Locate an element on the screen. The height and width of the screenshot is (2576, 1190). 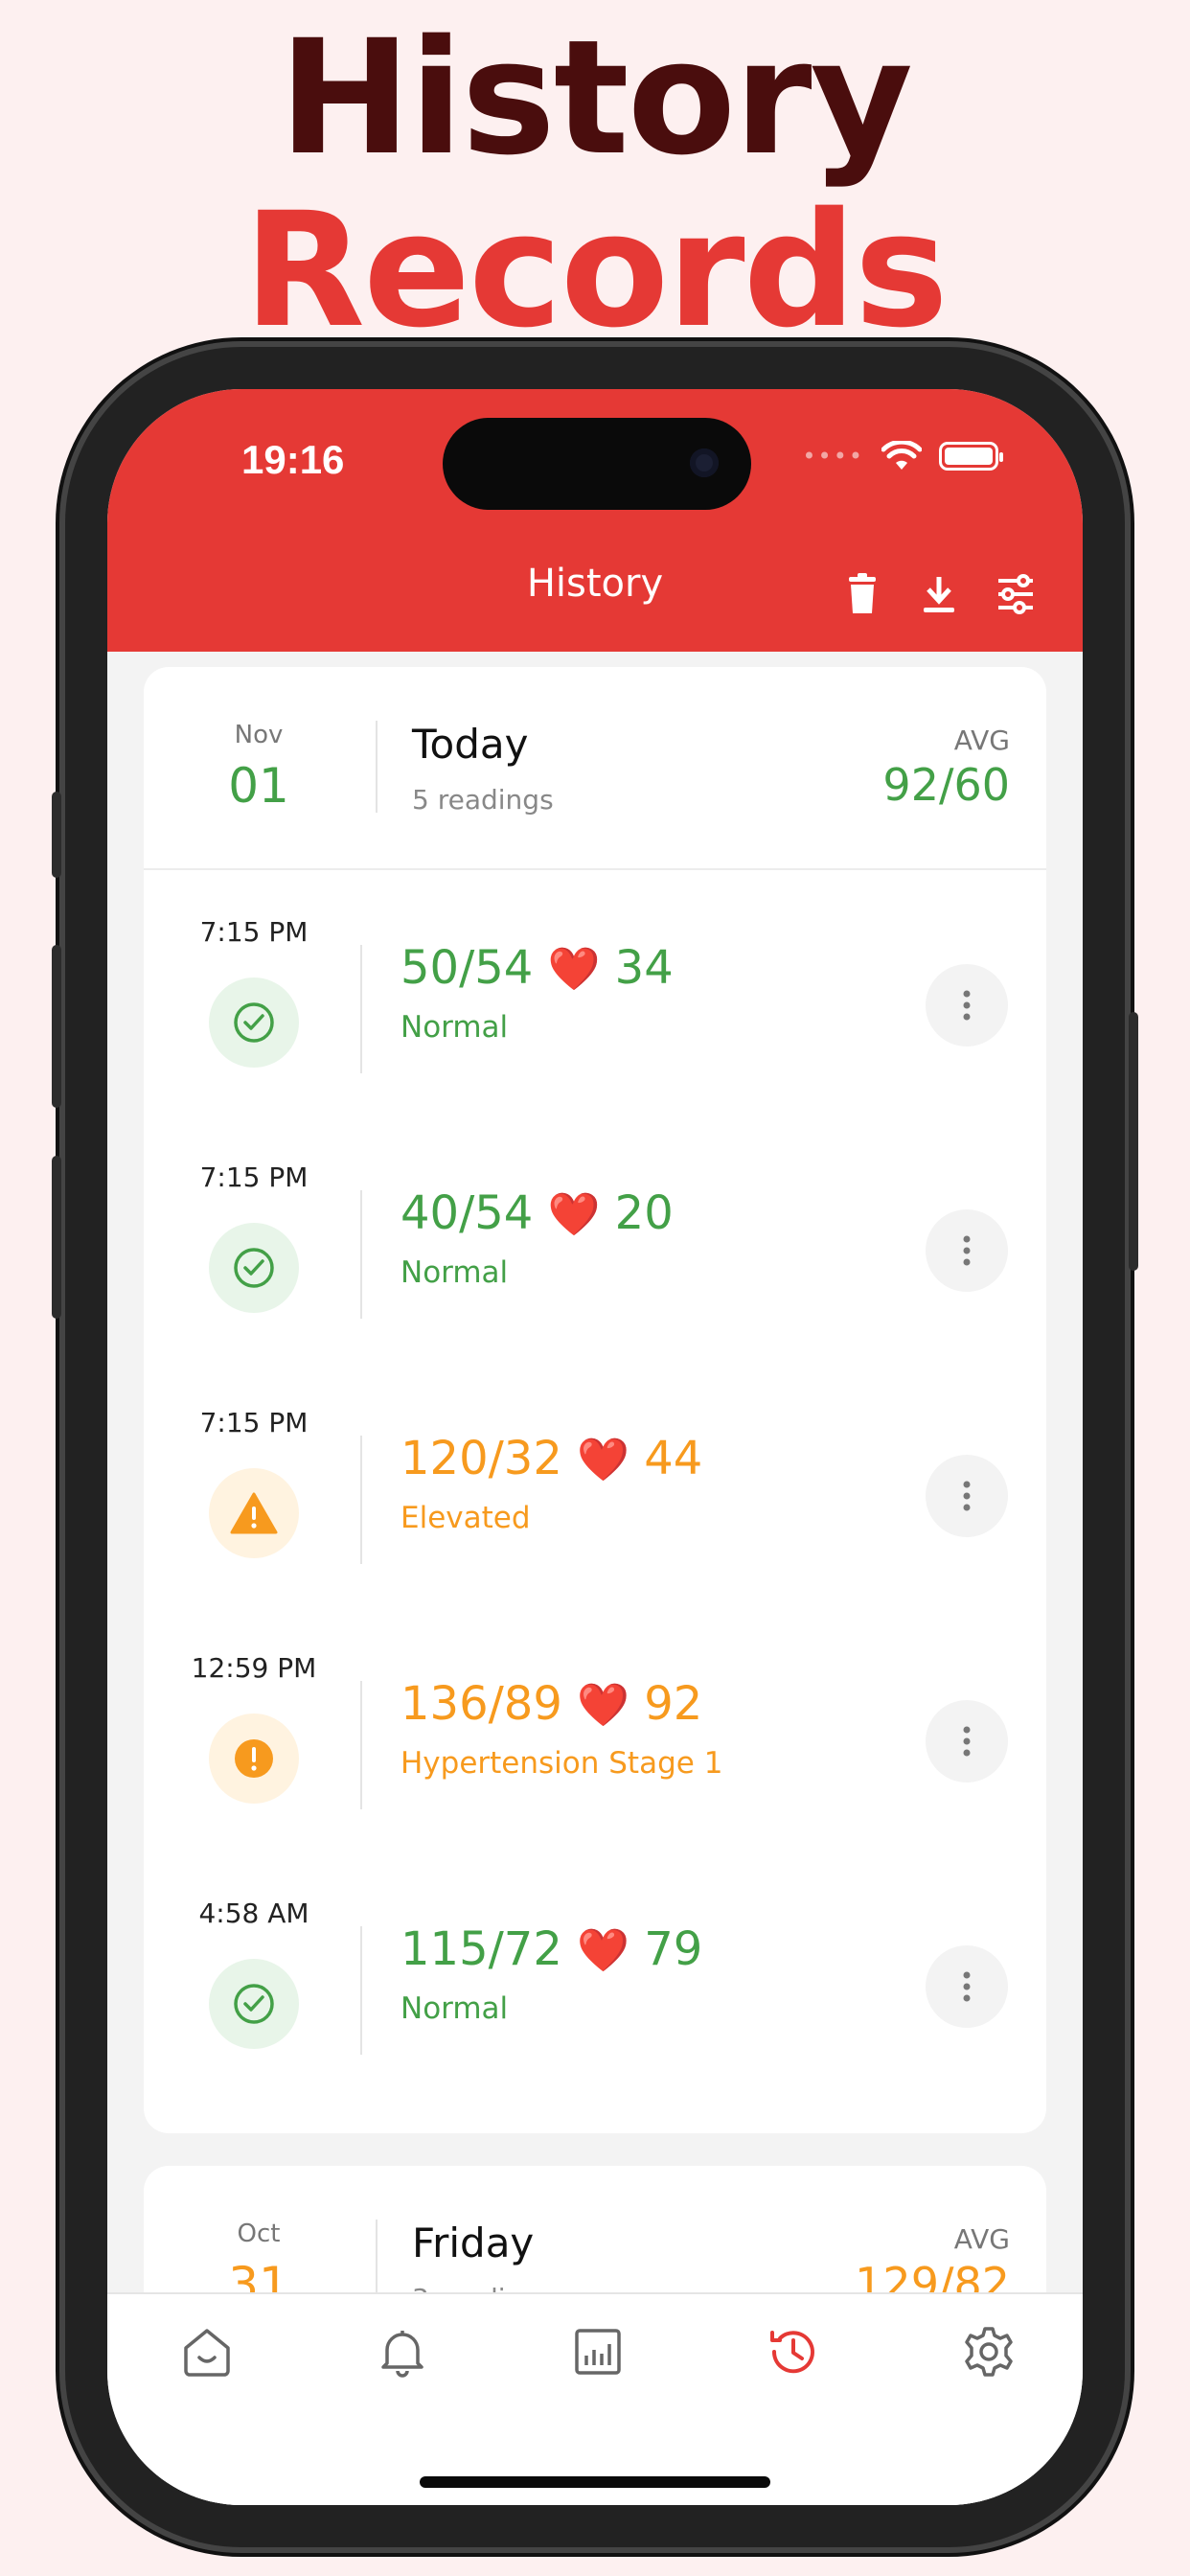
tab-reminders is located at coordinates (403, 2351).